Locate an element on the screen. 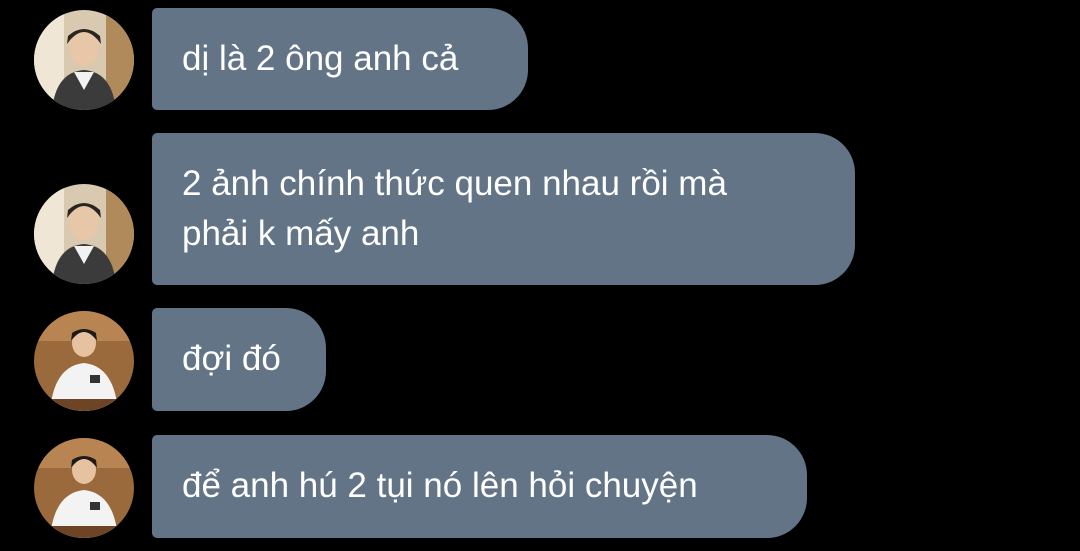 This screenshot has height=551, width=1080. message-bubble: đợi đó is located at coordinates (239, 359).